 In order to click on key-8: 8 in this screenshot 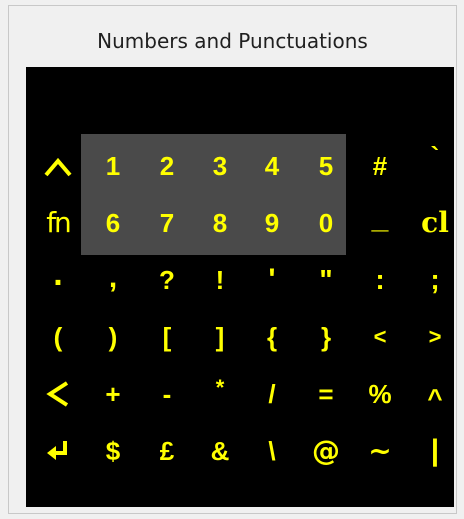, I will do `click(220, 223)`.